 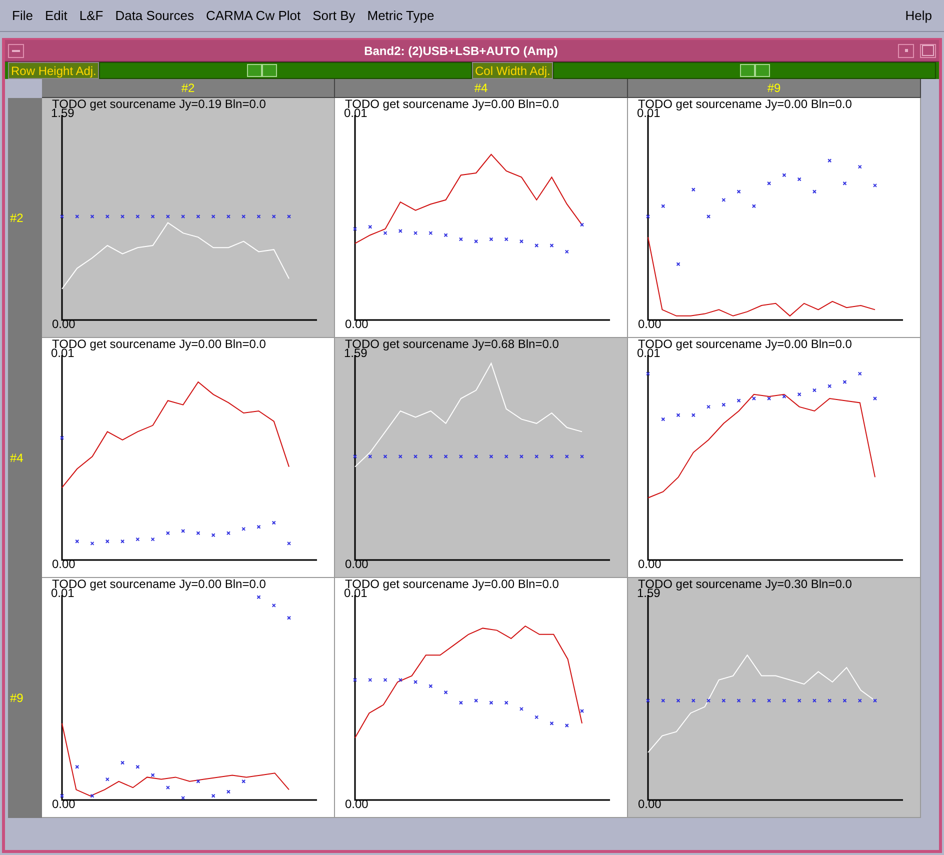 I want to click on menu-item: CARMA Cw Plot, so click(x=253, y=15).